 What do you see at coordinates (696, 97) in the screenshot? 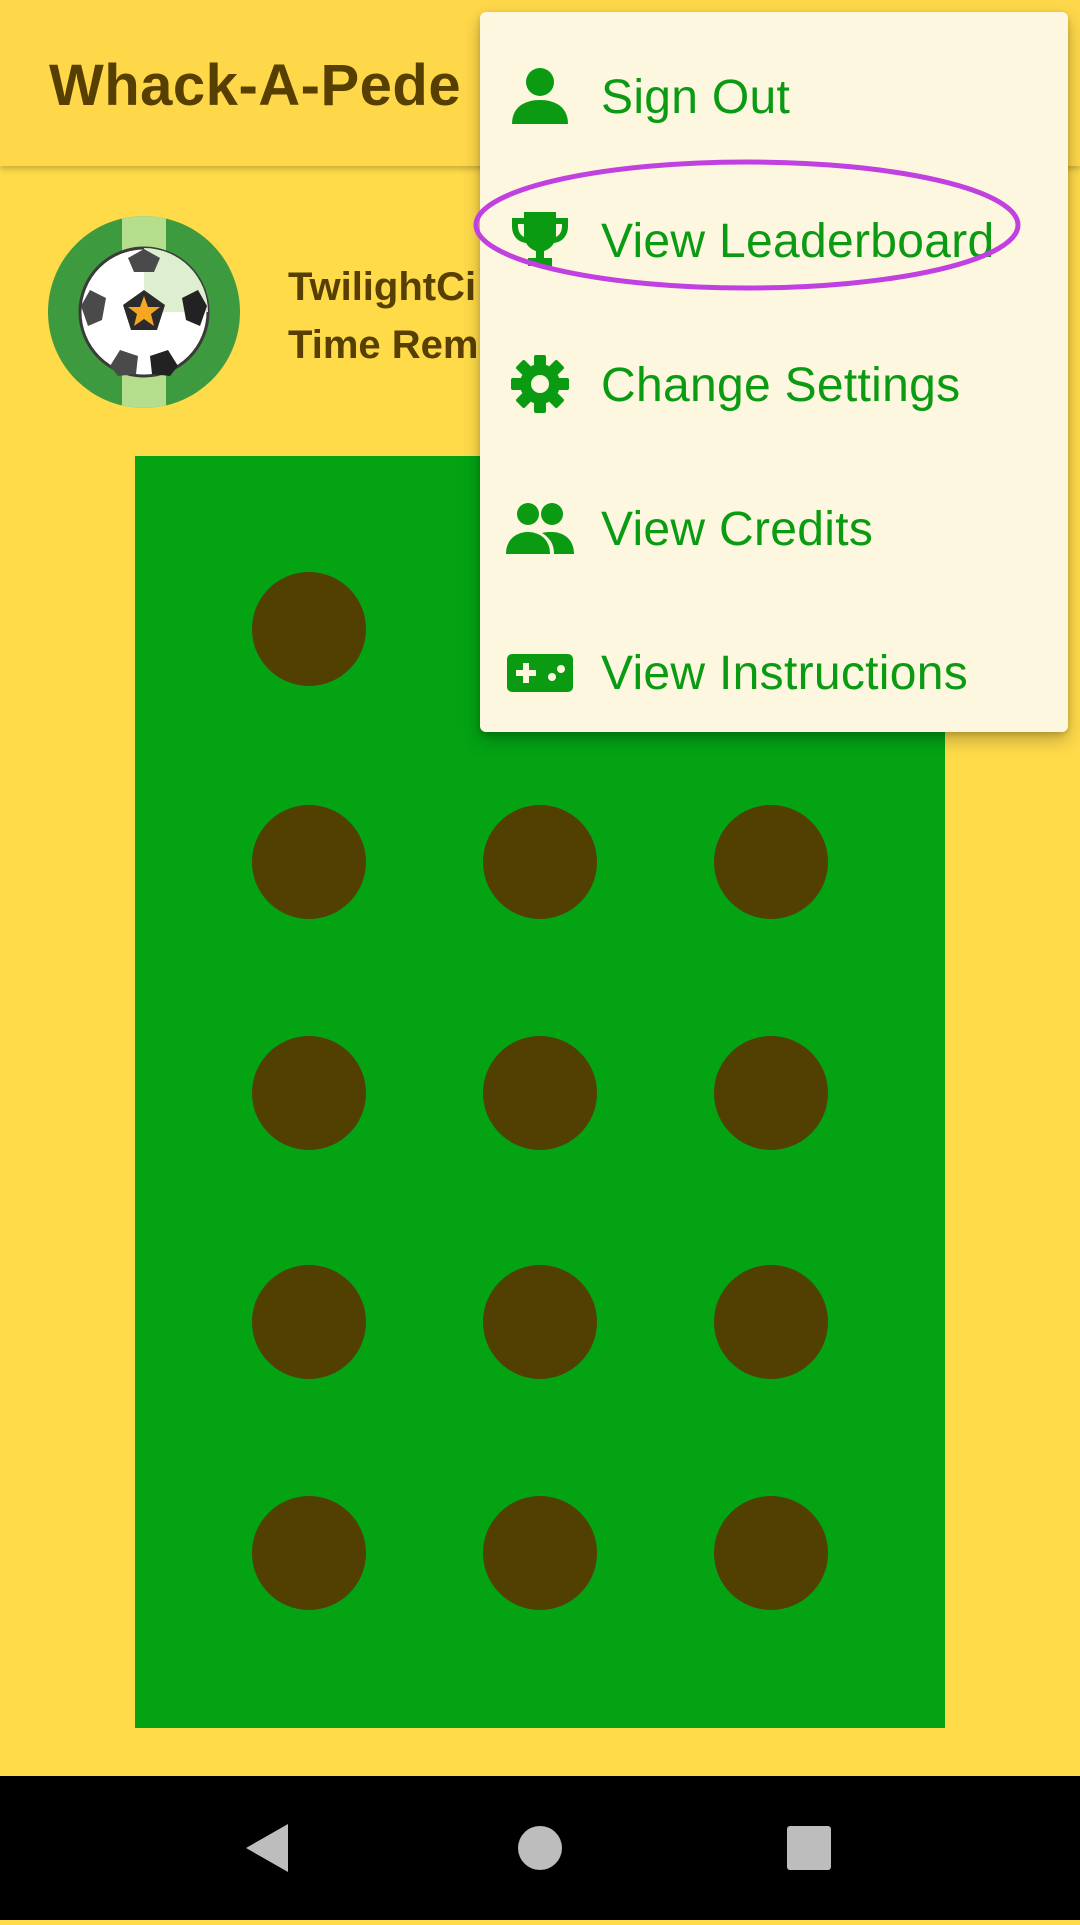
I see `menu-item-label: Sign Out` at bounding box center [696, 97].